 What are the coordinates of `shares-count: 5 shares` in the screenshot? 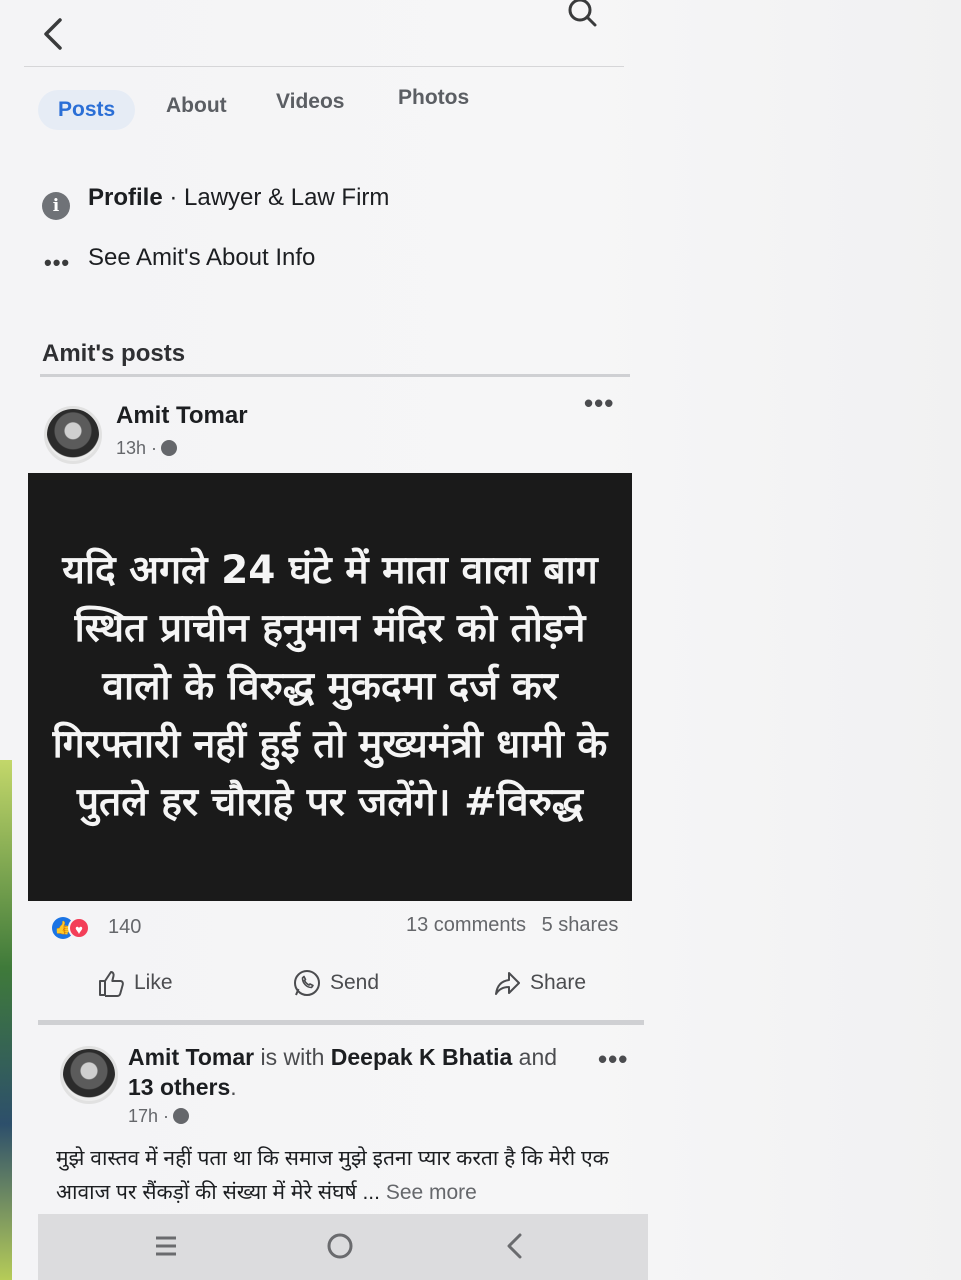 It's located at (580, 925).